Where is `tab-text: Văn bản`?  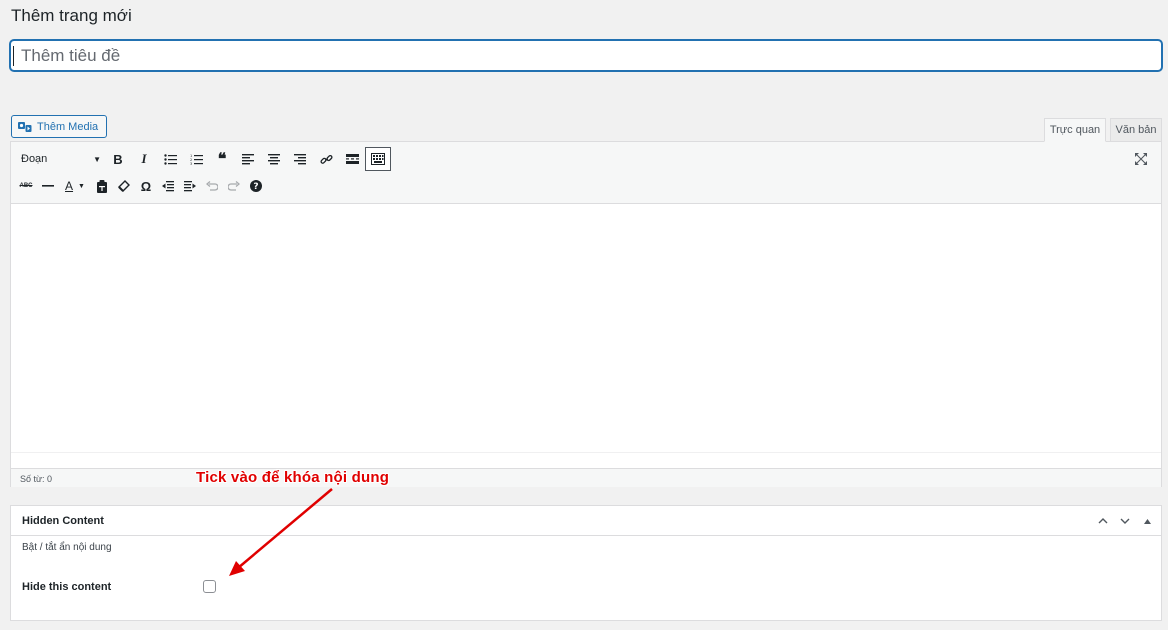
tab-text: Văn bản is located at coordinates (1136, 130).